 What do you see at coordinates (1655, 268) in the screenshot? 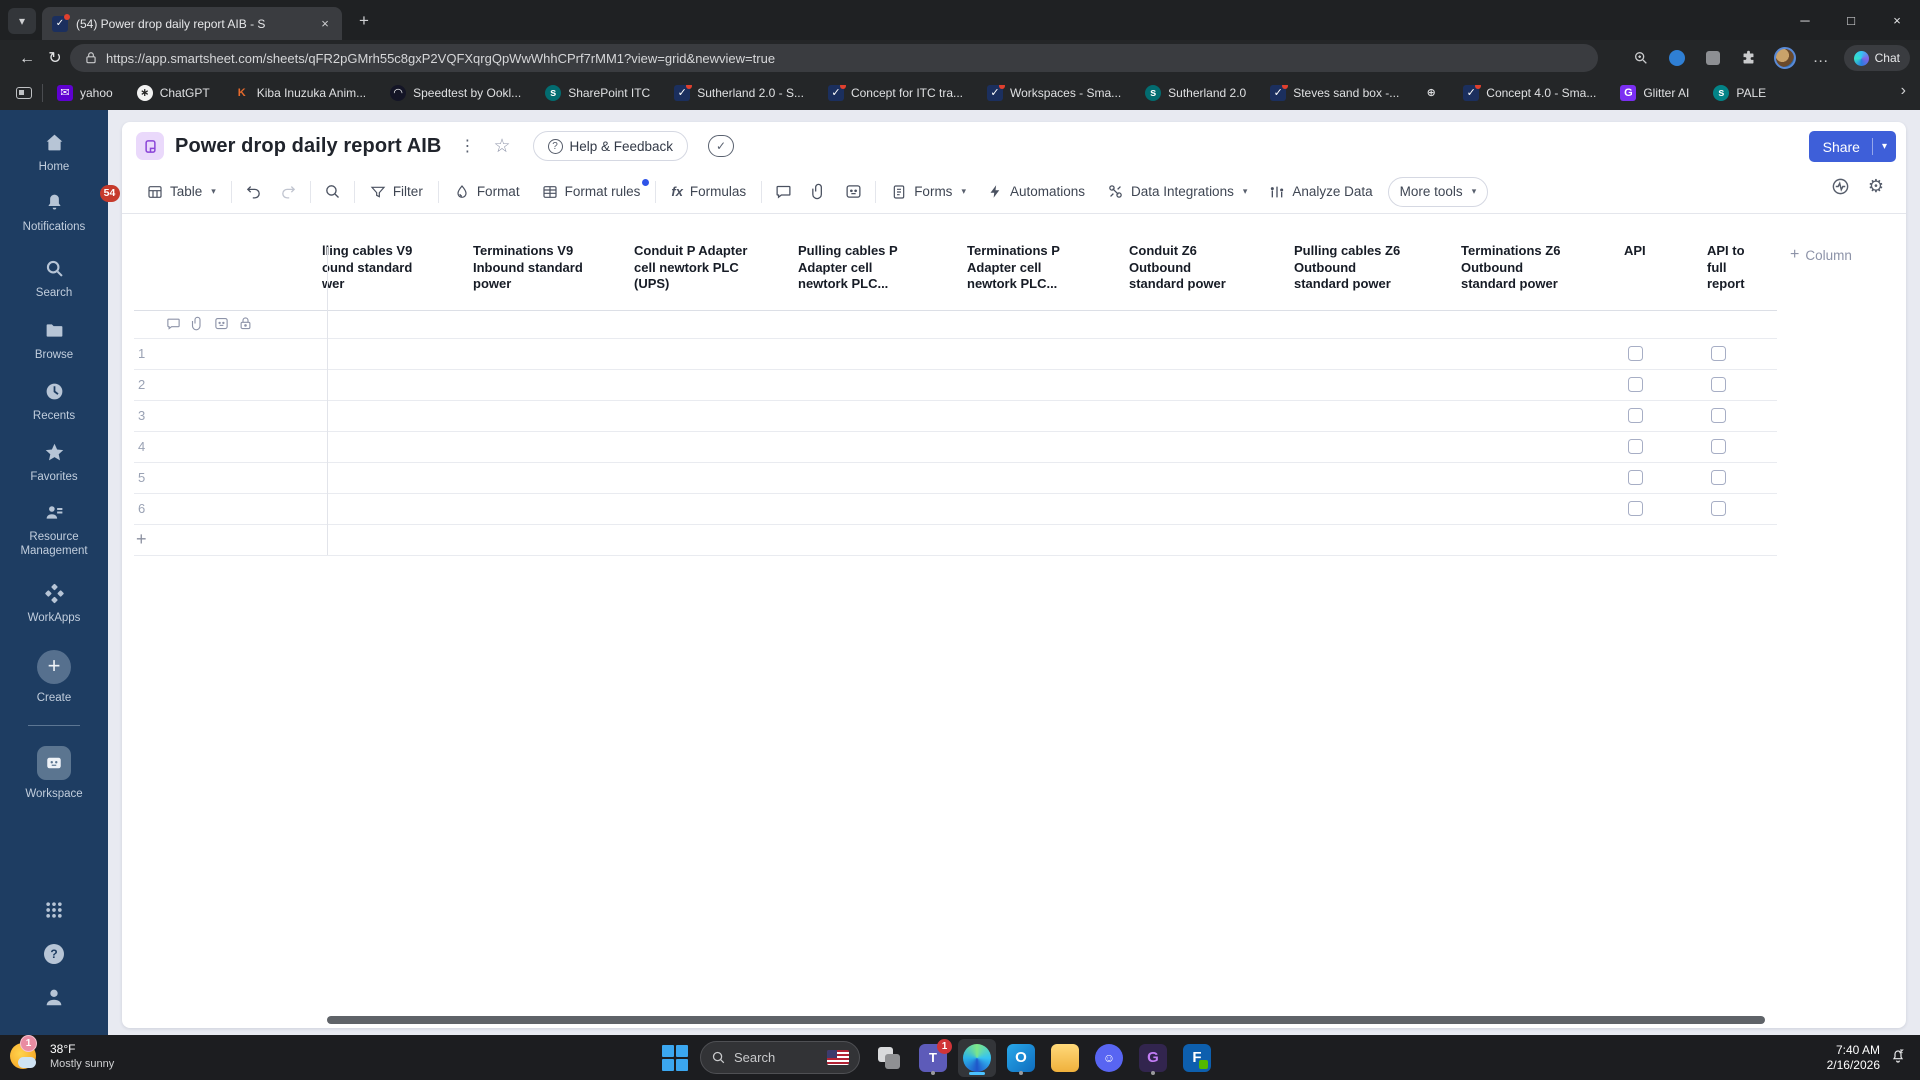
I see `column-header: API` at bounding box center [1655, 268].